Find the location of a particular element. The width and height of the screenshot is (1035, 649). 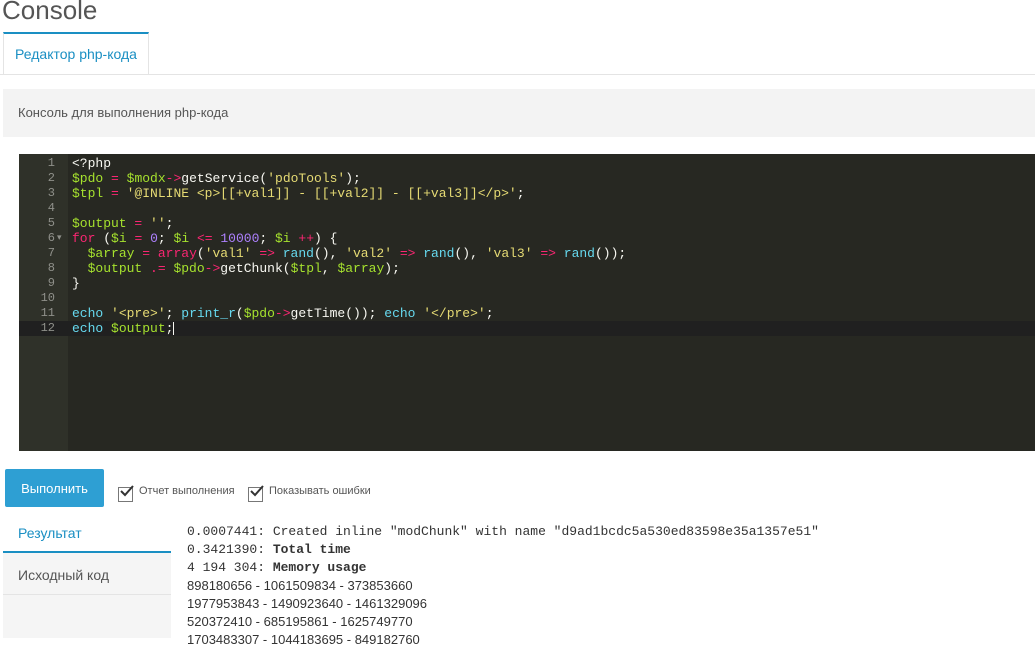

output-line: 1703483307 - 1044183695 - 849182760 is located at coordinates (303, 639).